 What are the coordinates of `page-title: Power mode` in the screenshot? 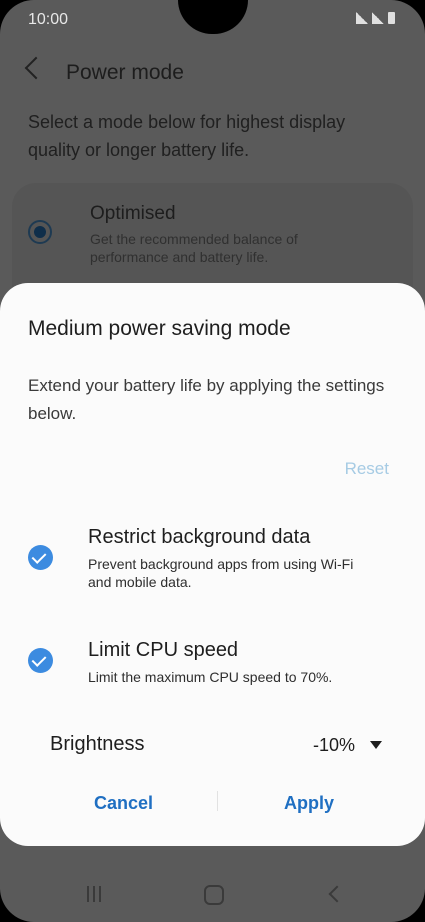 It's located at (125, 72).